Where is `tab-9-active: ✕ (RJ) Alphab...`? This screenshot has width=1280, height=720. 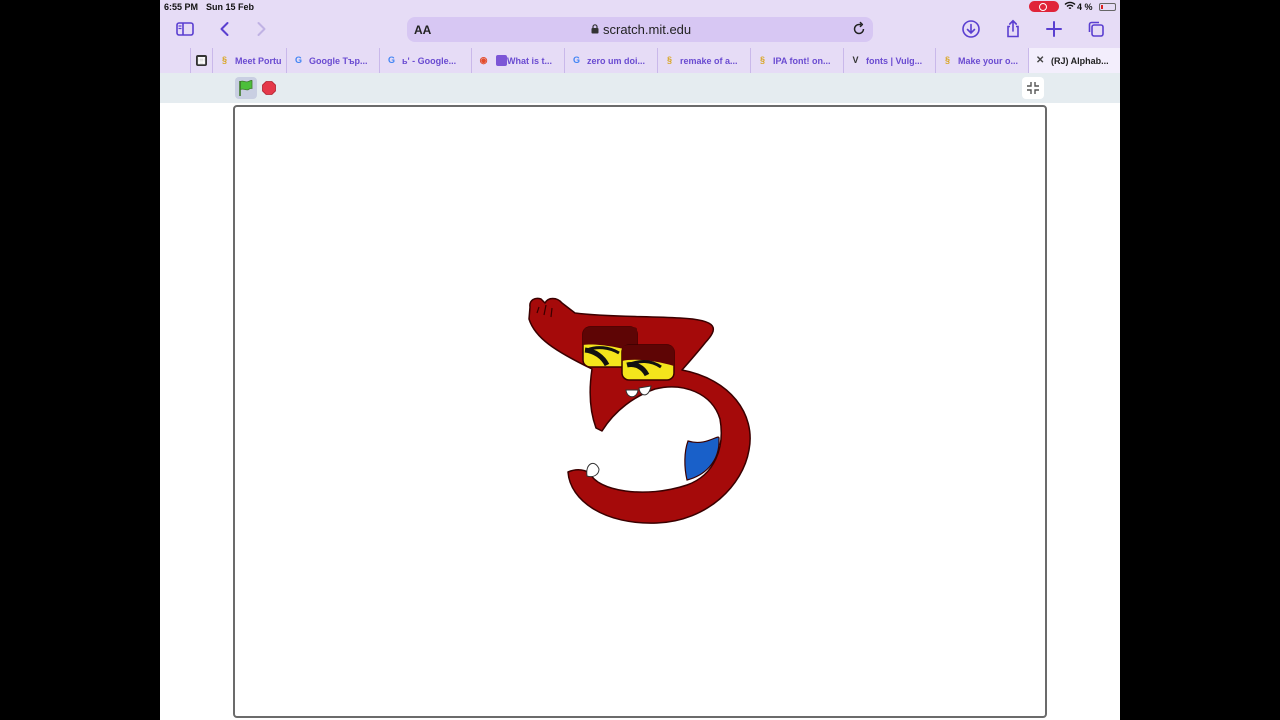
tab-9-active: ✕ (RJ) Alphab... is located at coordinates (1074, 60).